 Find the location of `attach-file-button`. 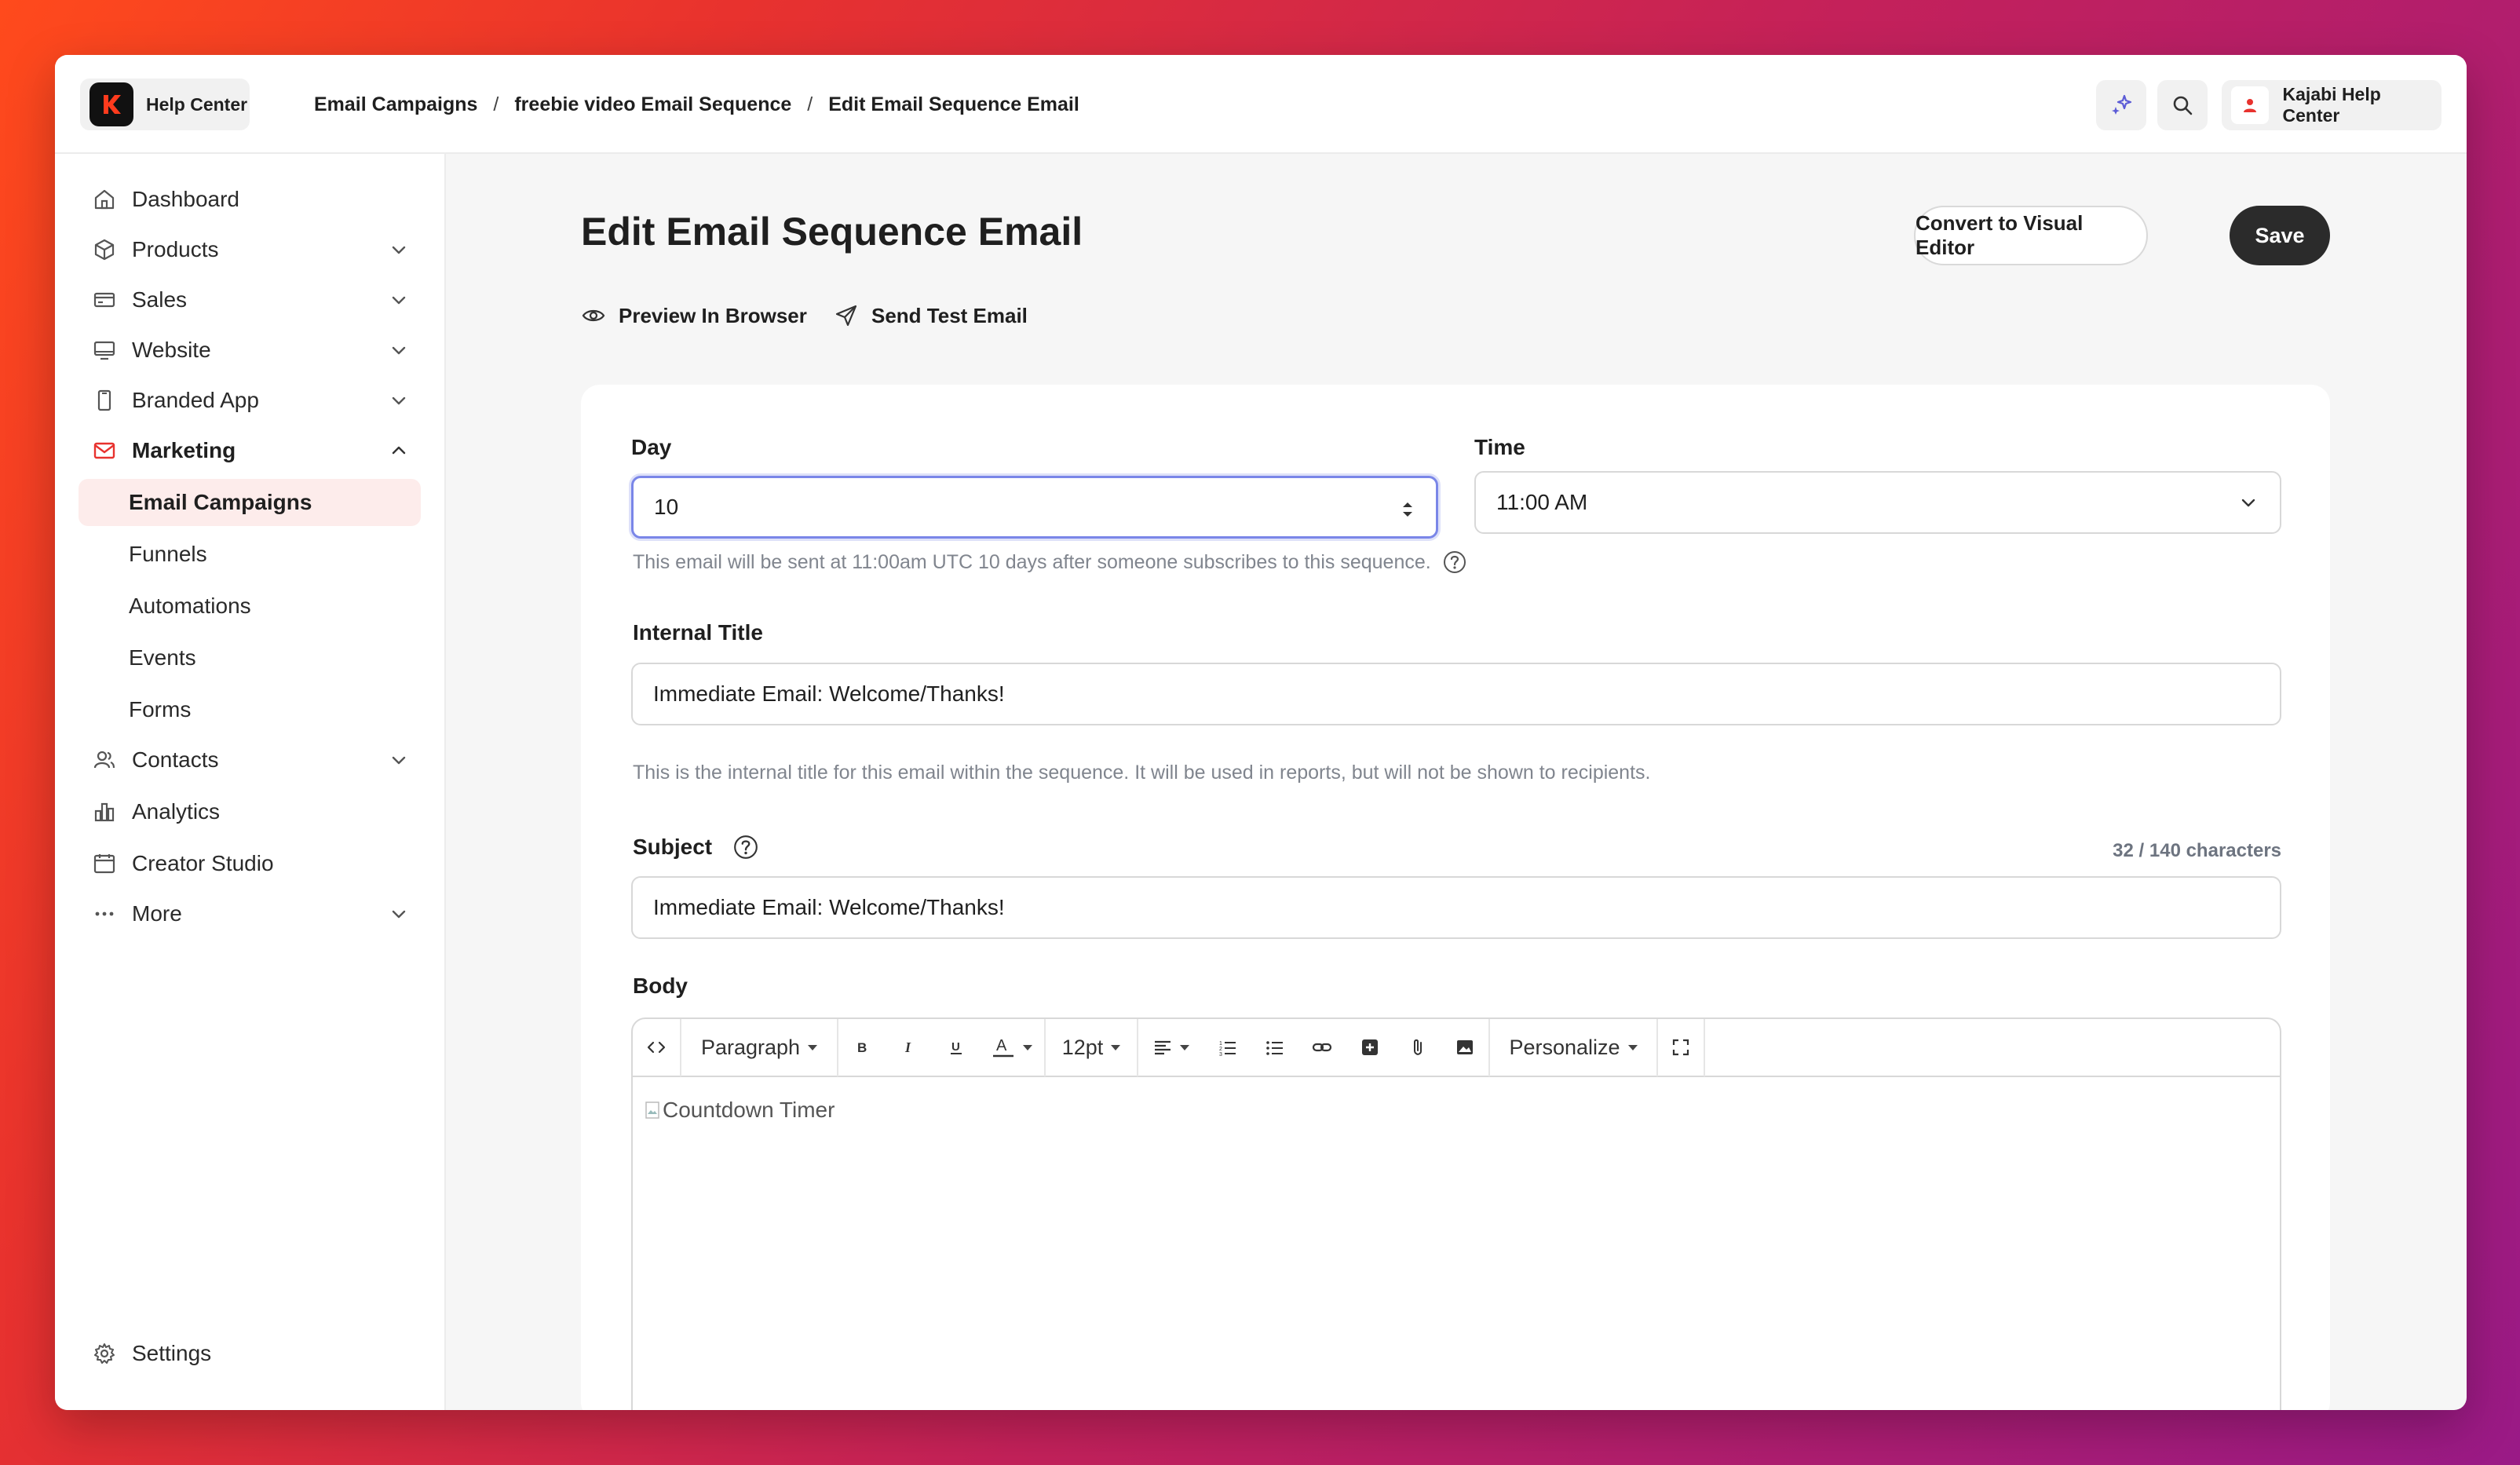

attach-file-button is located at coordinates (1417, 1047).